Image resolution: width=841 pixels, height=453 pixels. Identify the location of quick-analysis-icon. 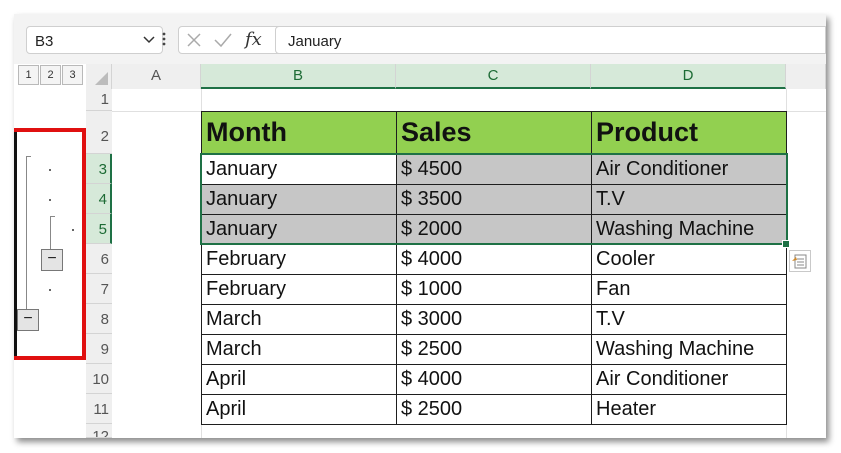
(799, 261).